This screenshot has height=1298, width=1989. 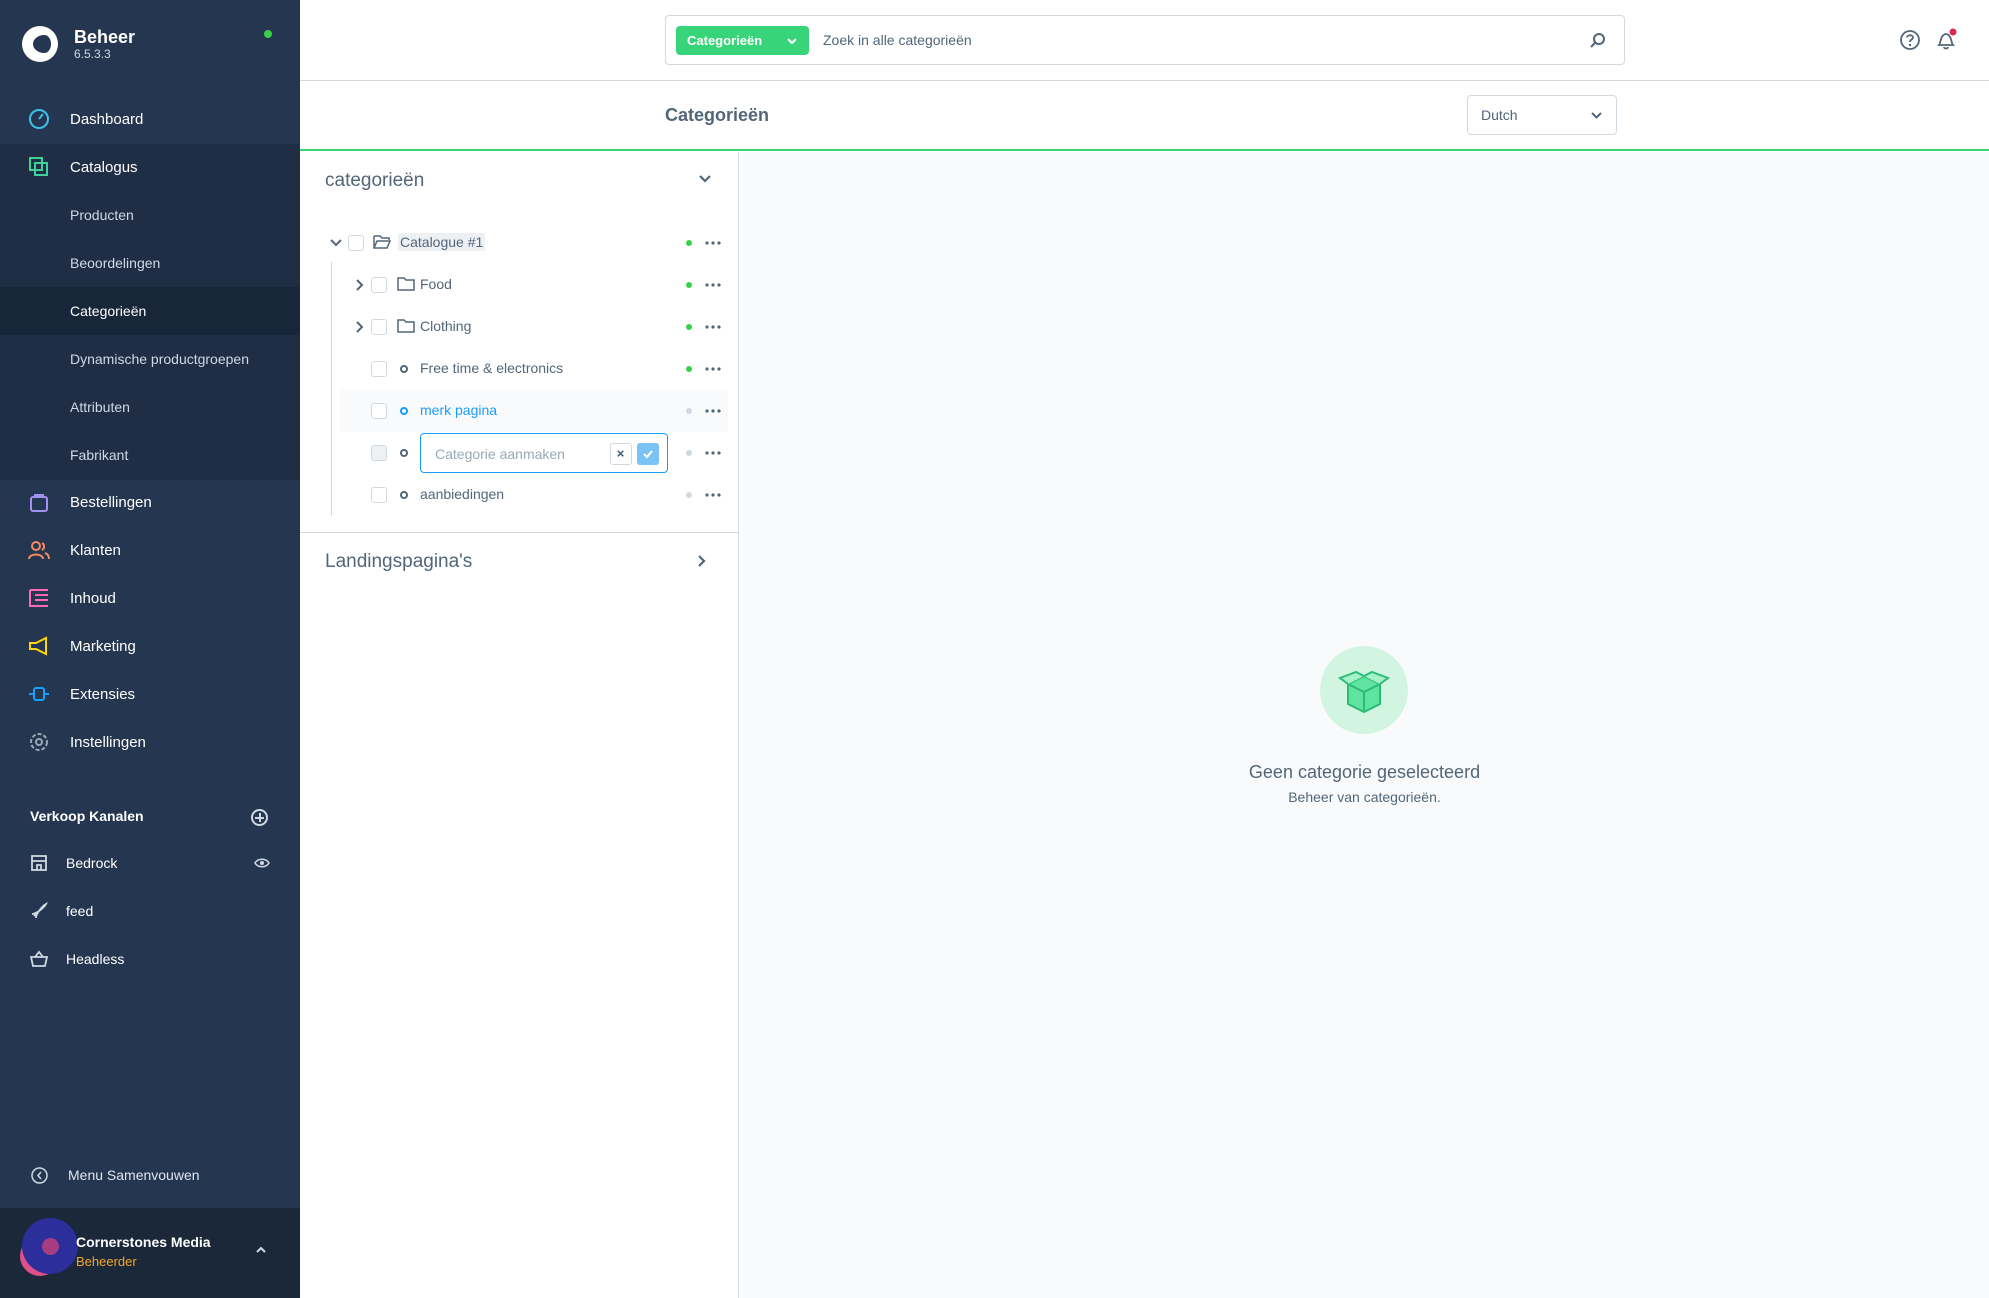 I want to click on sales-channel-feed: feed, so click(x=150, y=911).